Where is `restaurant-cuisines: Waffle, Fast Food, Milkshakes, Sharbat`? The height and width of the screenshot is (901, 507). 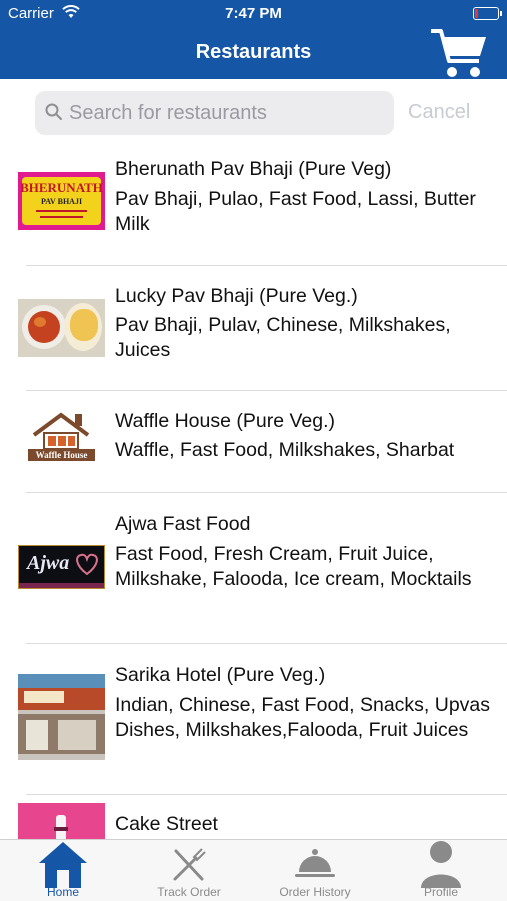
restaurant-cuisines: Waffle, Fast Food, Milkshakes, Sharbat is located at coordinates (285, 450).